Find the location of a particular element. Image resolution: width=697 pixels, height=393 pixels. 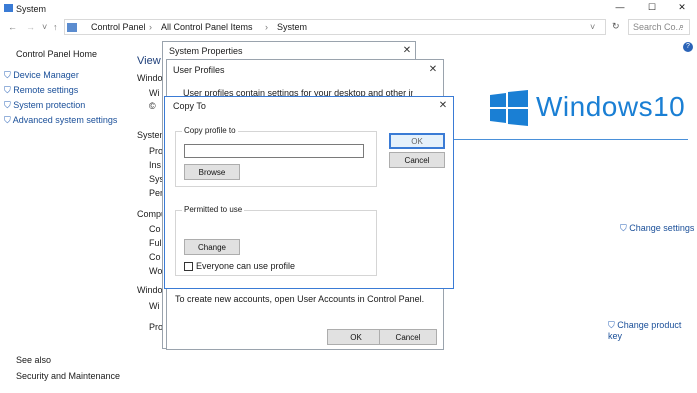

sidebar-item-label: Remote settings is located at coordinates (46, 90).